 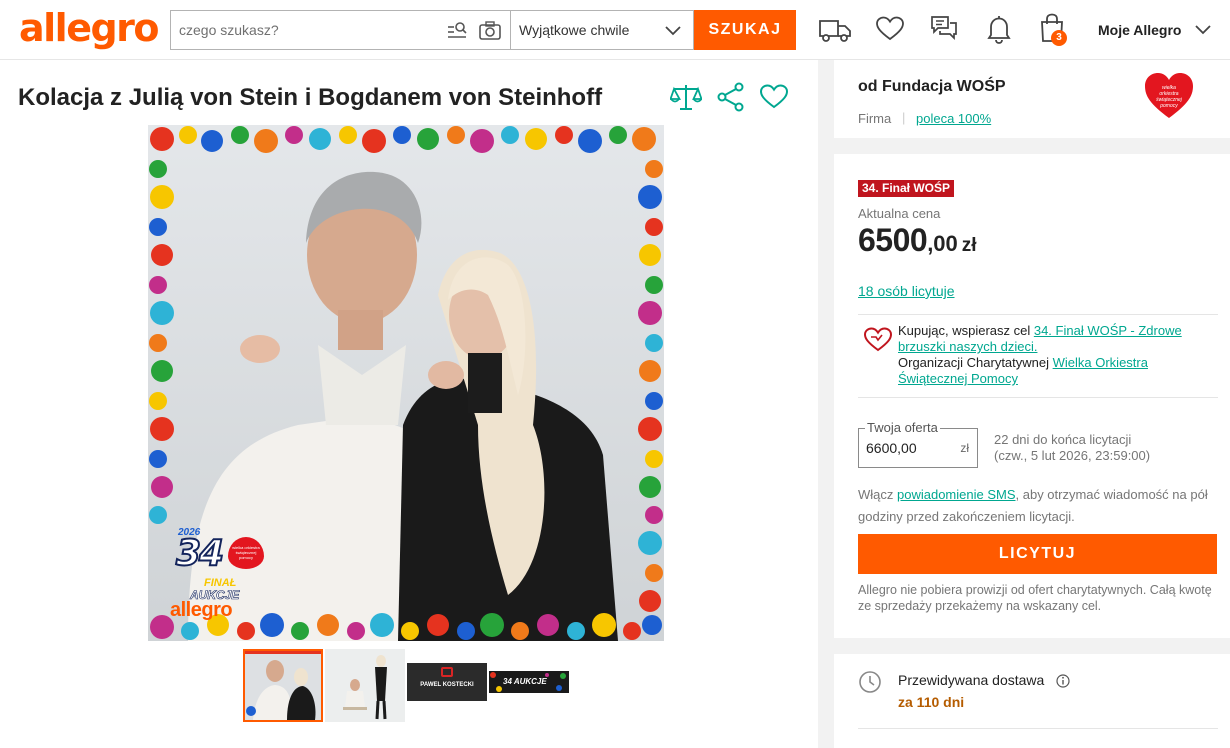 I want to click on sms-notification-link: powiadomienie SMS, so click(x=956, y=494).